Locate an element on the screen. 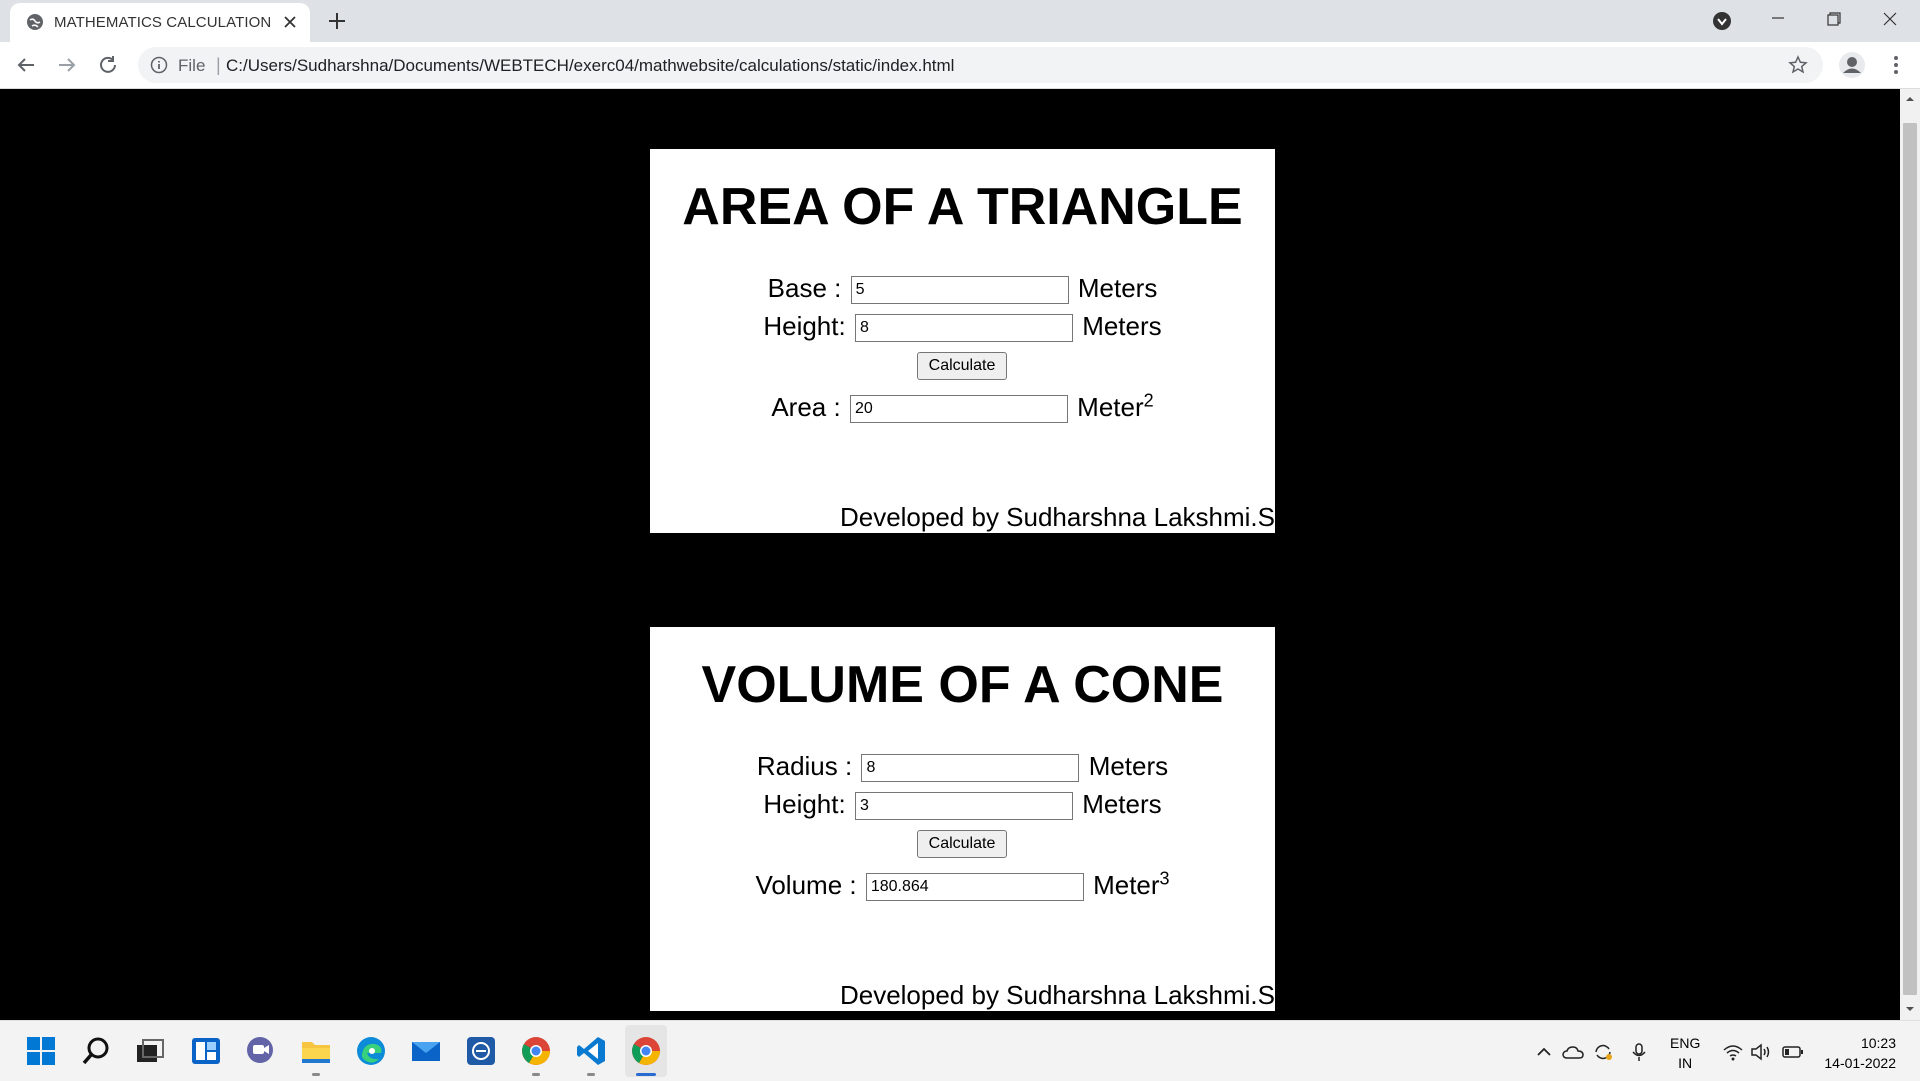 The image size is (1920, 1081). radius-label: Radius : is located at coordinates (804, 766).